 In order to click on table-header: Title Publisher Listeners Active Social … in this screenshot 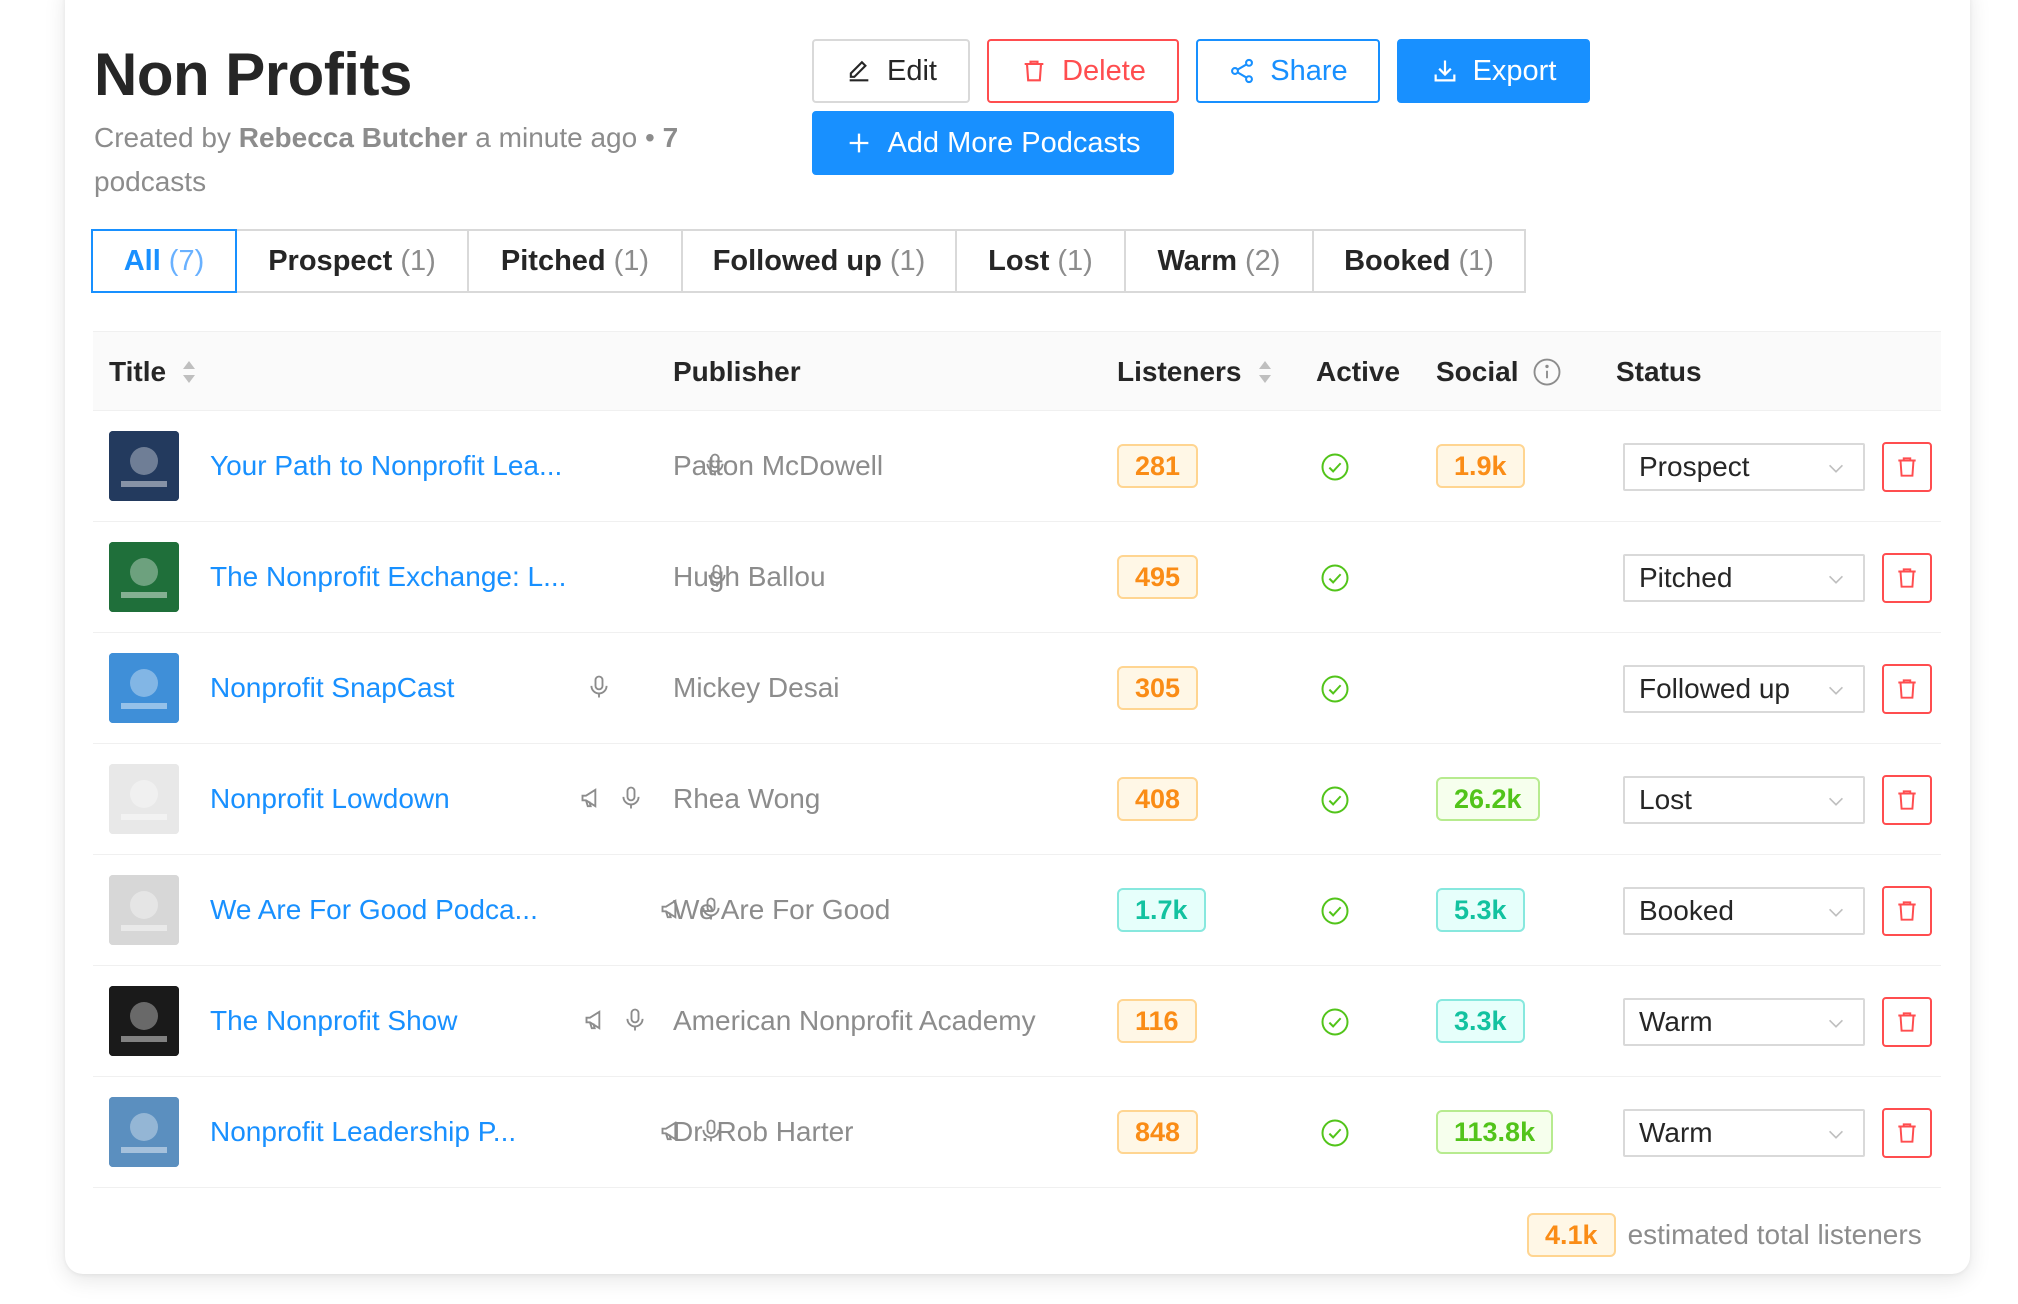, I will do `click(1017, 371)`.